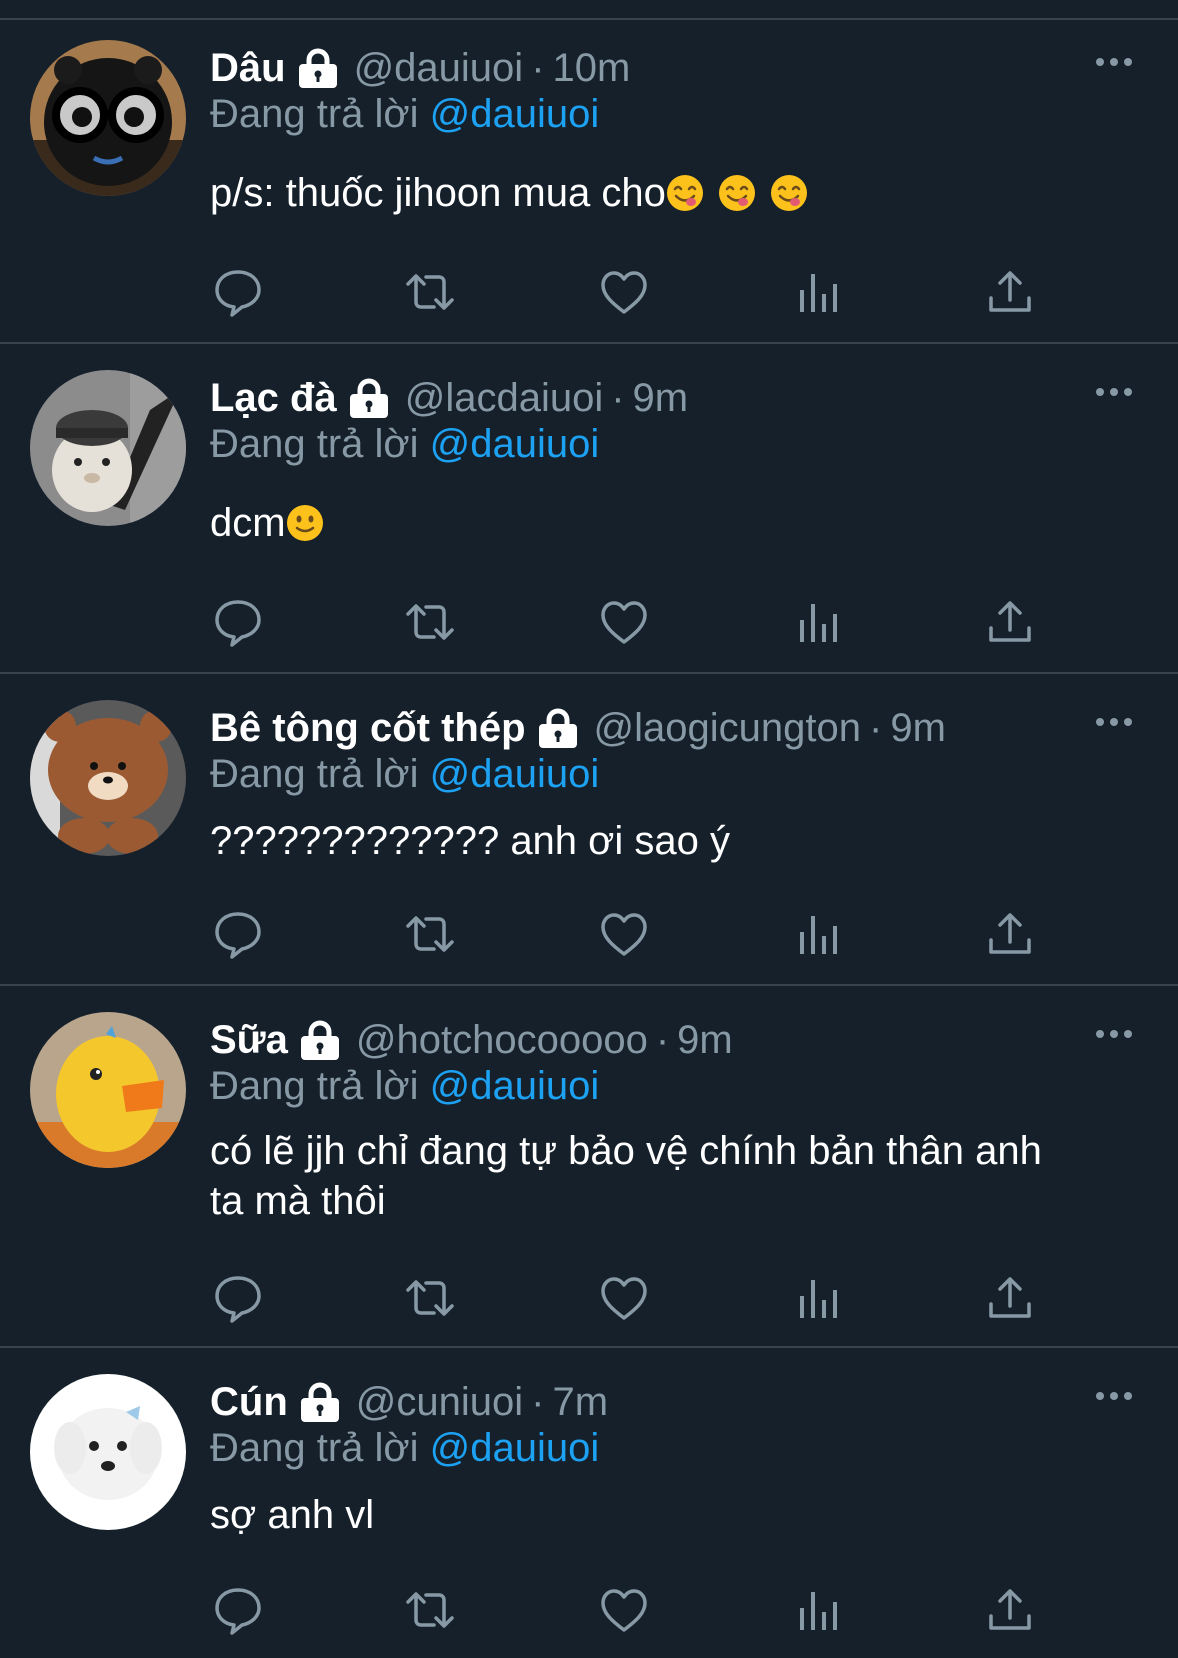 This screenshot has height=1658, width=1178. Describe the element at coordinates (439, 1402) in the screenshot. I see `username: @cuniuoi` at that location.